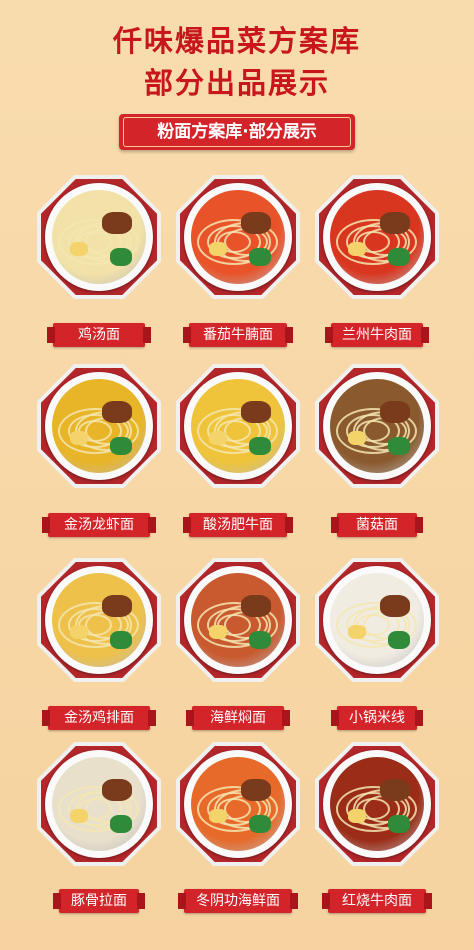 This screenshot has height=950, width=474. What do you see at coordinates (238, 718) in the screenshot?
I see `dish-name-label: 海鲜焖面` at bounding box center [238, 718].